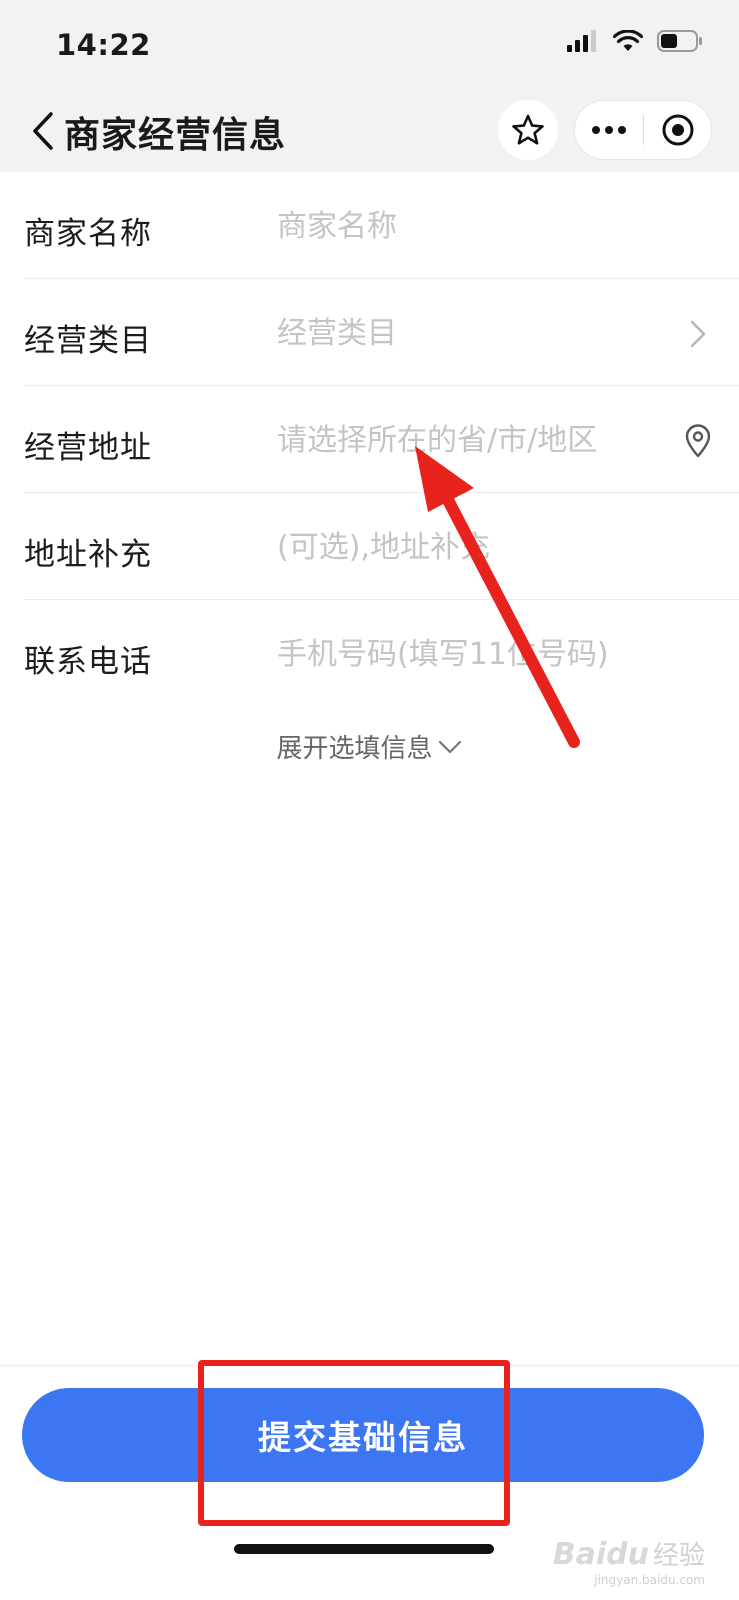  I want to click on favorite-button, so click(528, 130).